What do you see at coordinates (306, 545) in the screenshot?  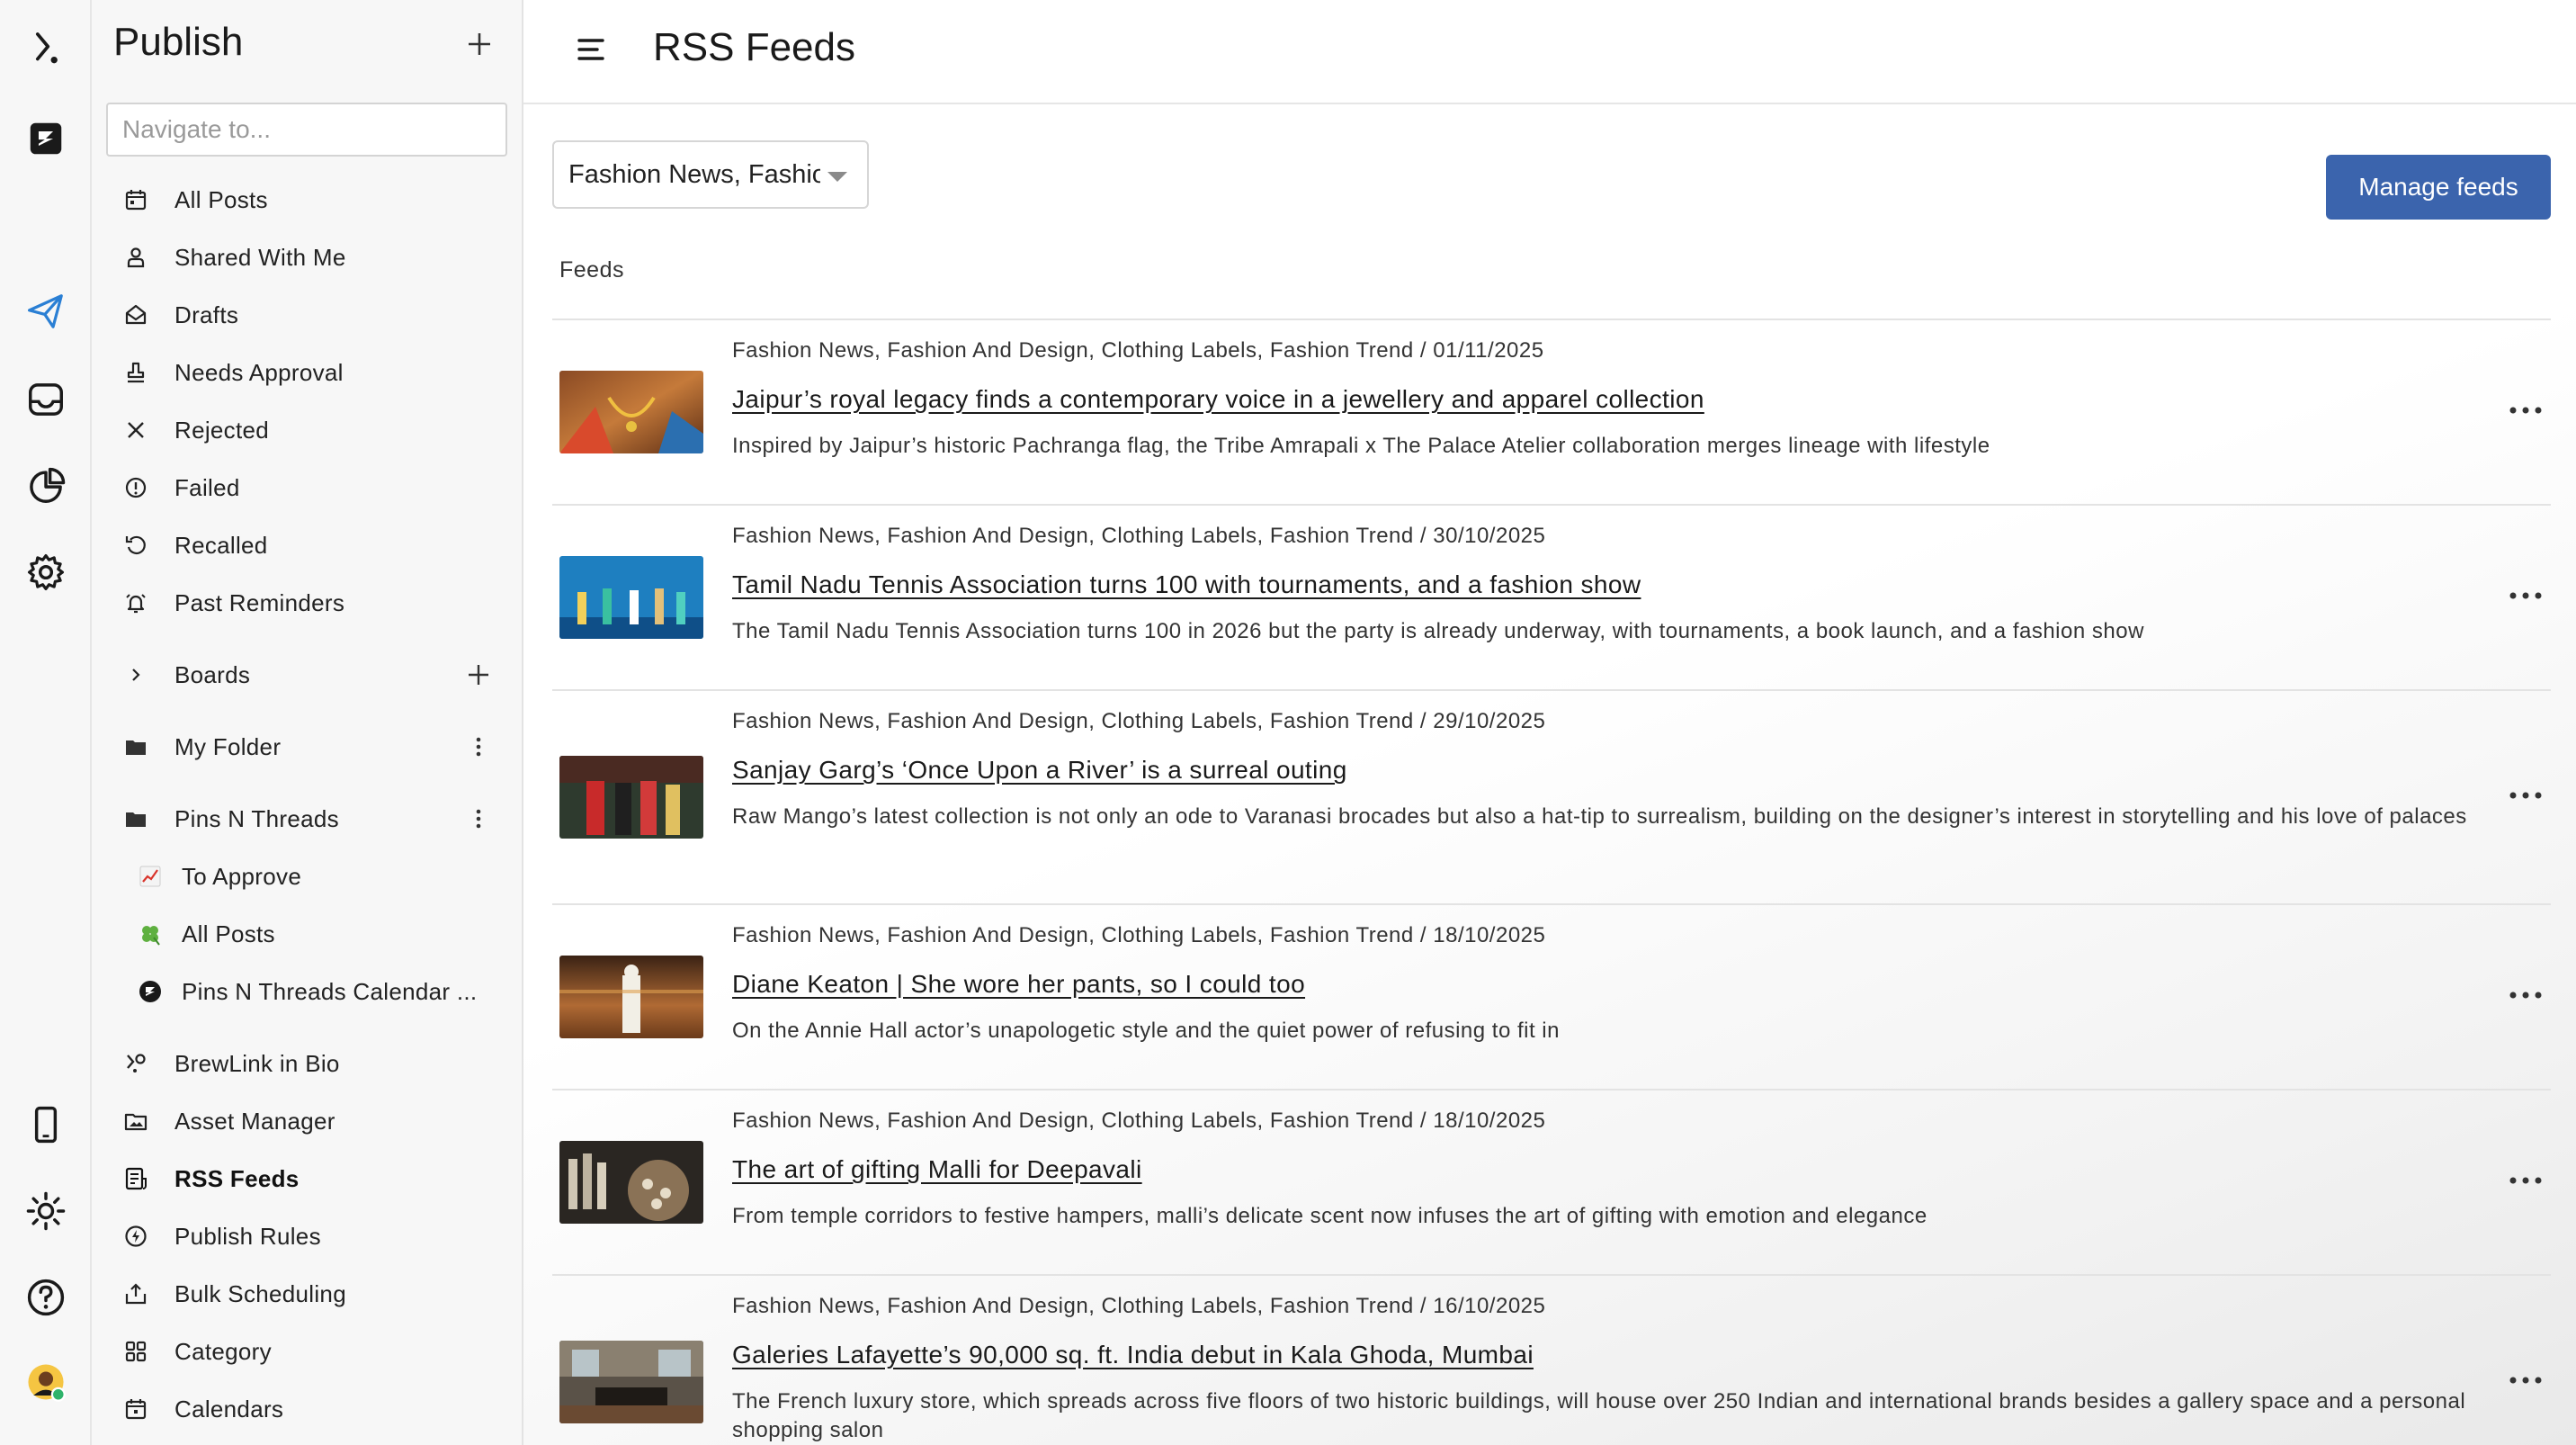 I see `sidebar-item-recalled: Recalled` at bounding box center [306, 545].